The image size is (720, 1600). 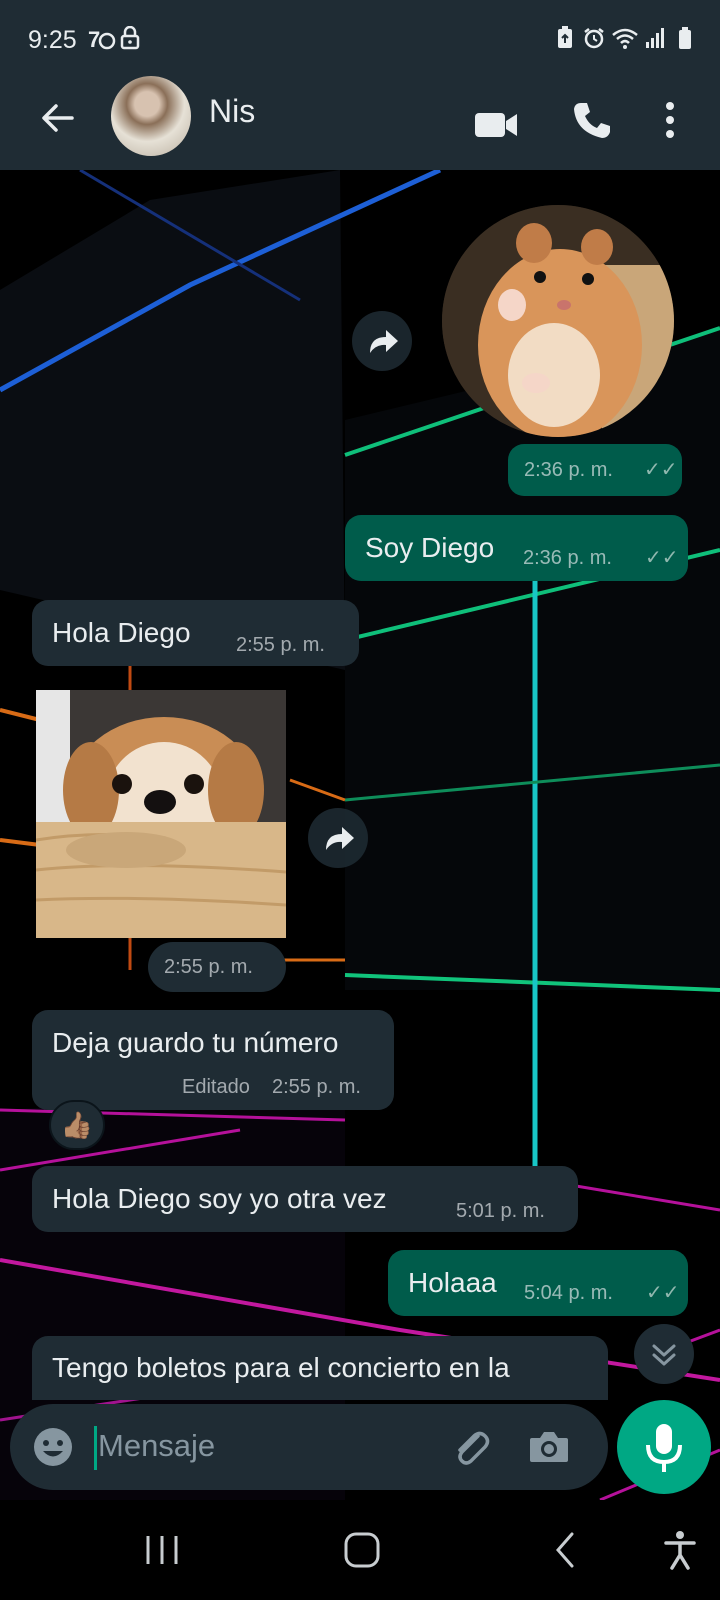 What do you see at coordinates (216, 1087) in the screenshot?
I see `edited-label: Editado` at bounding box center [216, 1087].